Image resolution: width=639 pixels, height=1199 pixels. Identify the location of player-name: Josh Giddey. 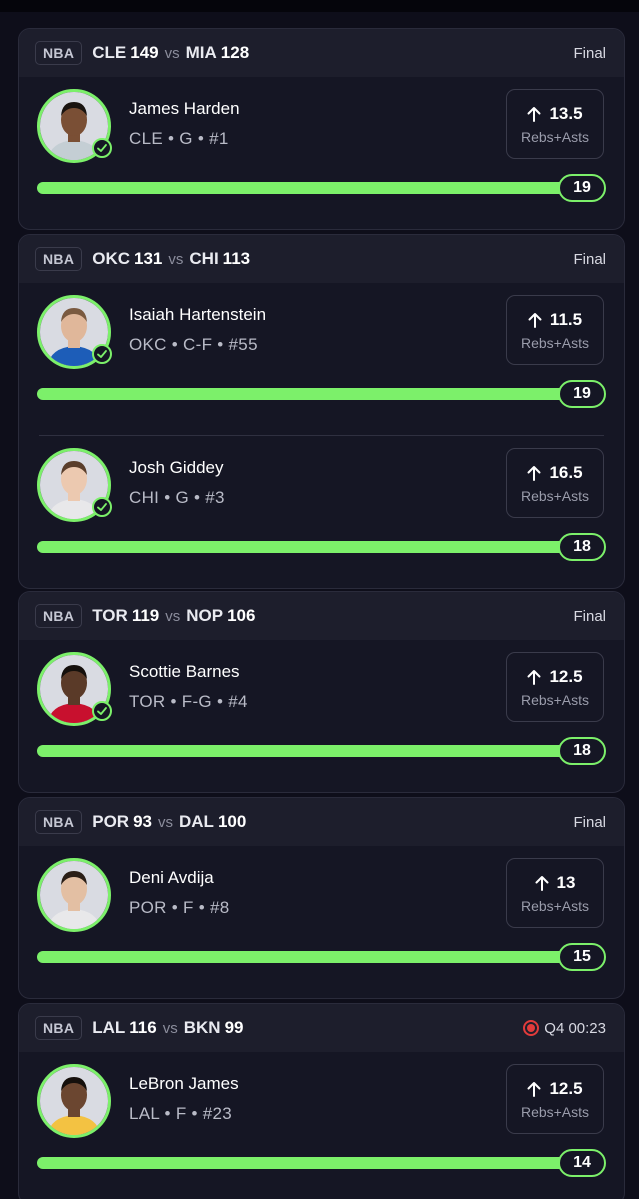
(176, 467).